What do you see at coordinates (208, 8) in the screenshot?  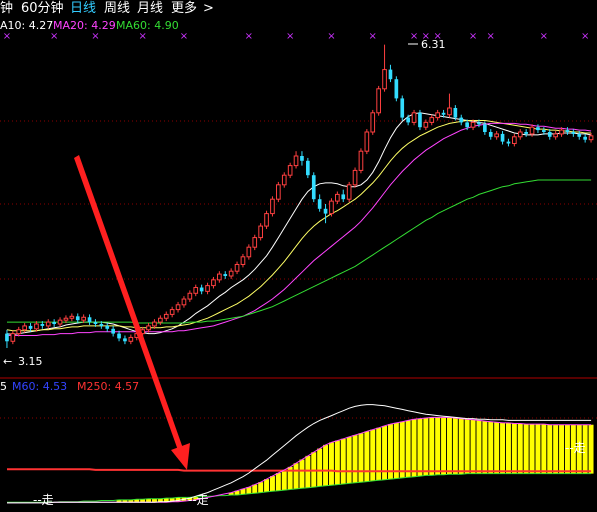 I see `chevron-right-icon: >` at bounding box center [208, 8].